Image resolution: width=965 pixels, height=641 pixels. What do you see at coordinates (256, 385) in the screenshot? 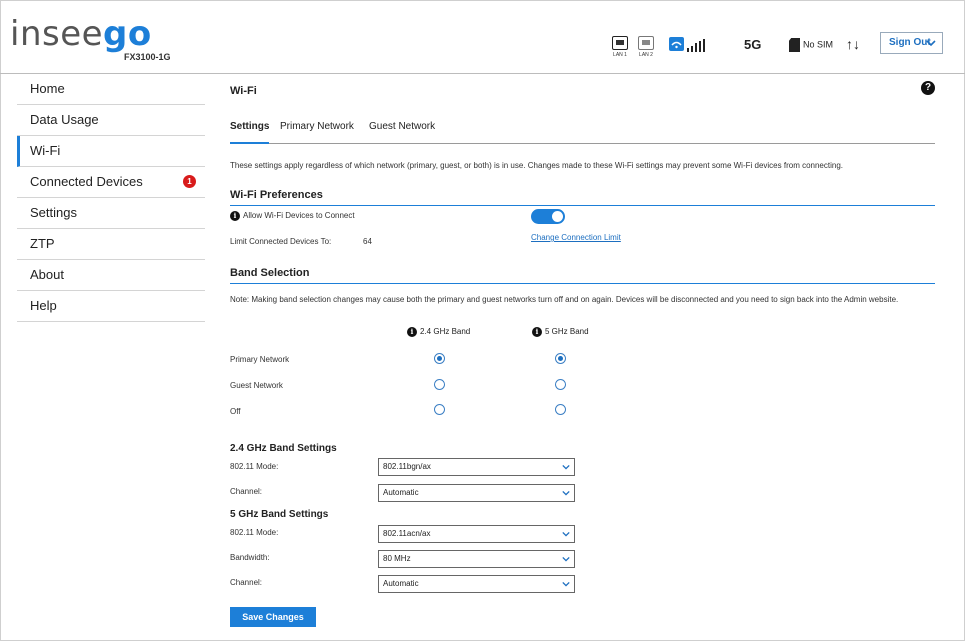
I see `guest-network-label: Guest Network` at bounding box center [256, 385].